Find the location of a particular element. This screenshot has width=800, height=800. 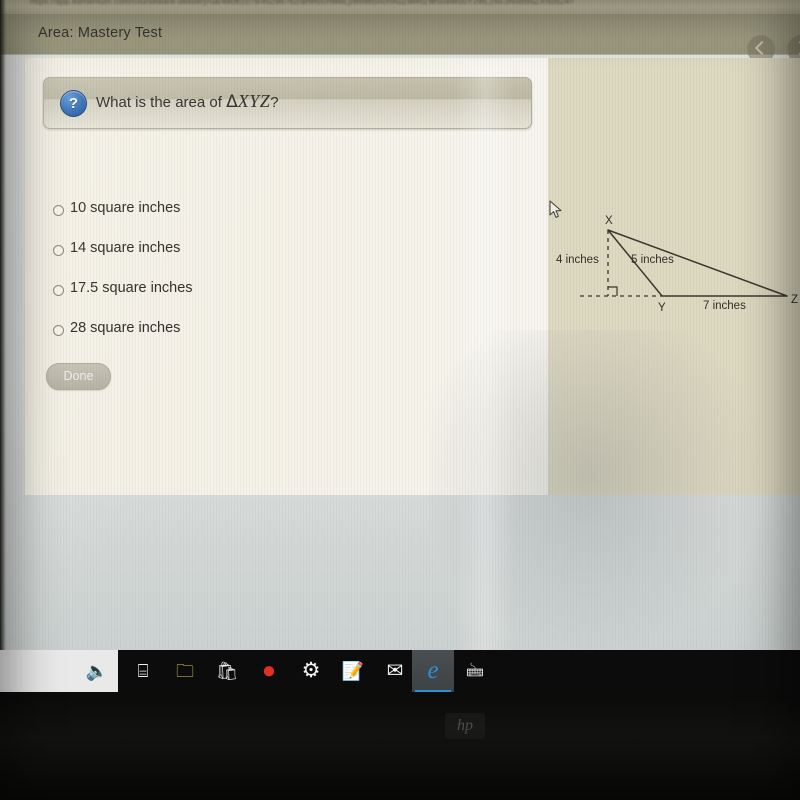

settings-gear-glyph: ⚙ is located at coordinates (311, 670).